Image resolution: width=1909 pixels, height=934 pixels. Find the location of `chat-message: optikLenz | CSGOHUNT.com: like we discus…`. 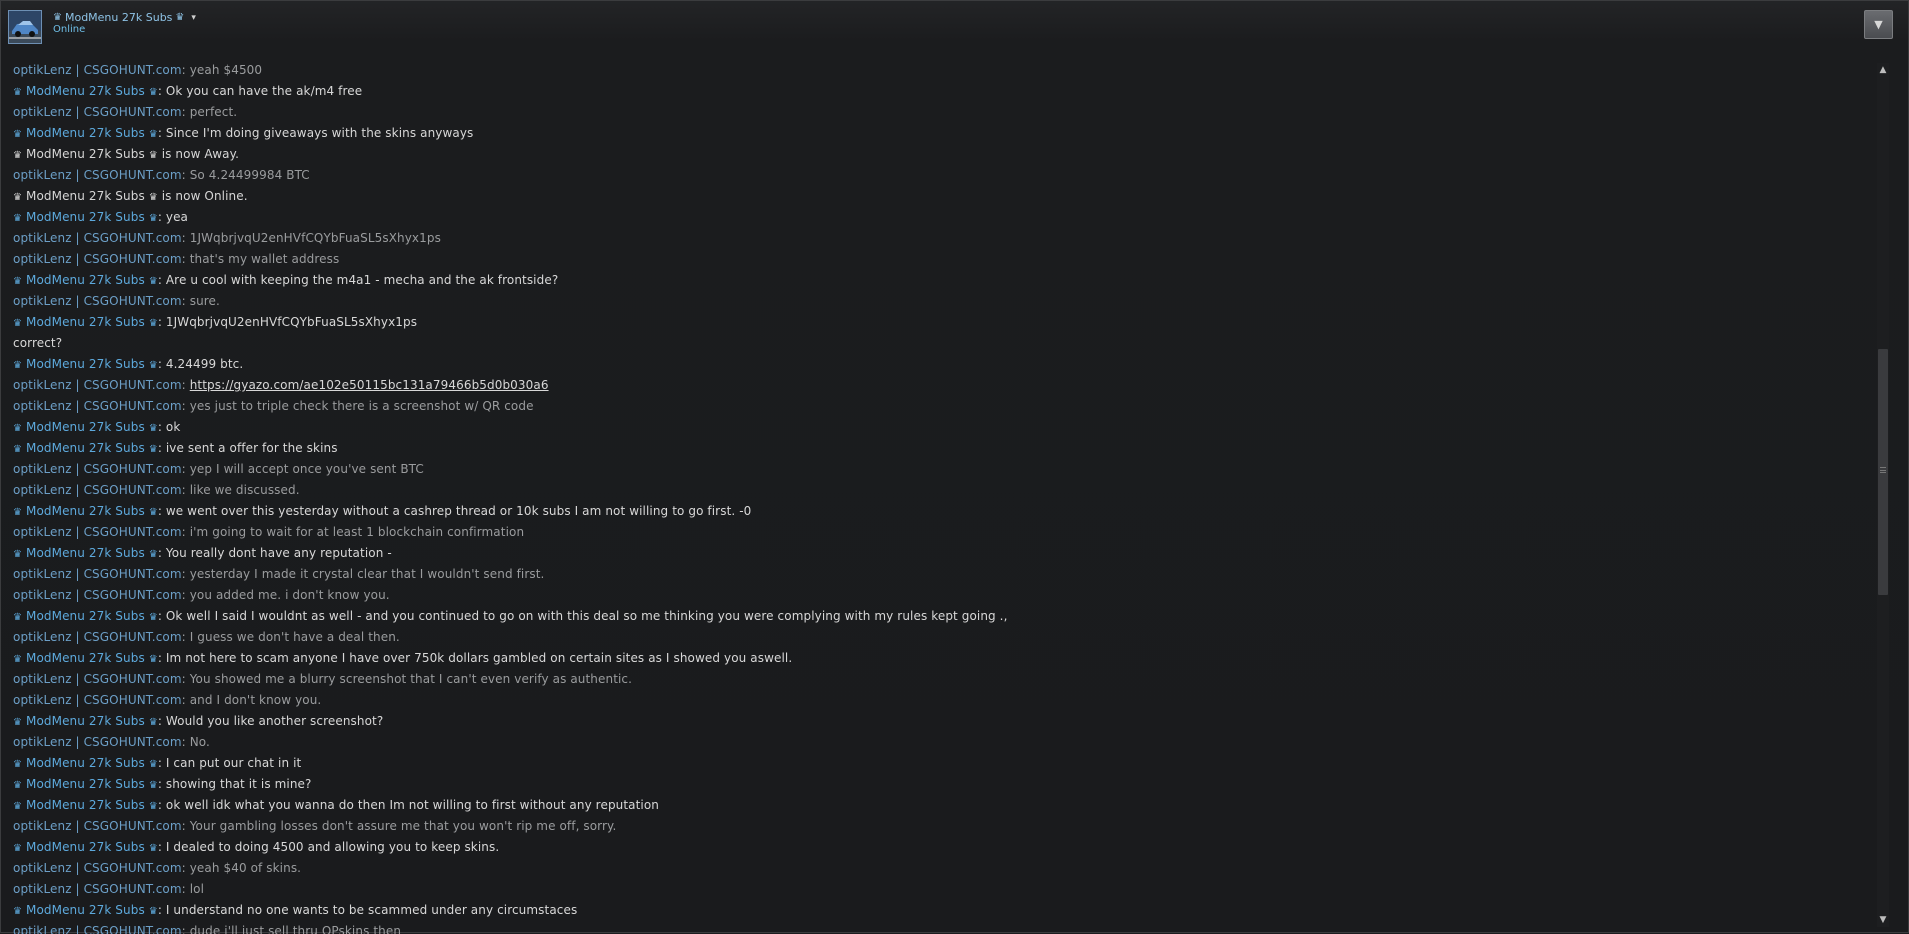

chat-message: optikLenz | CSGOHUNT.com: like we discus… is located at coordinates (156, 490).